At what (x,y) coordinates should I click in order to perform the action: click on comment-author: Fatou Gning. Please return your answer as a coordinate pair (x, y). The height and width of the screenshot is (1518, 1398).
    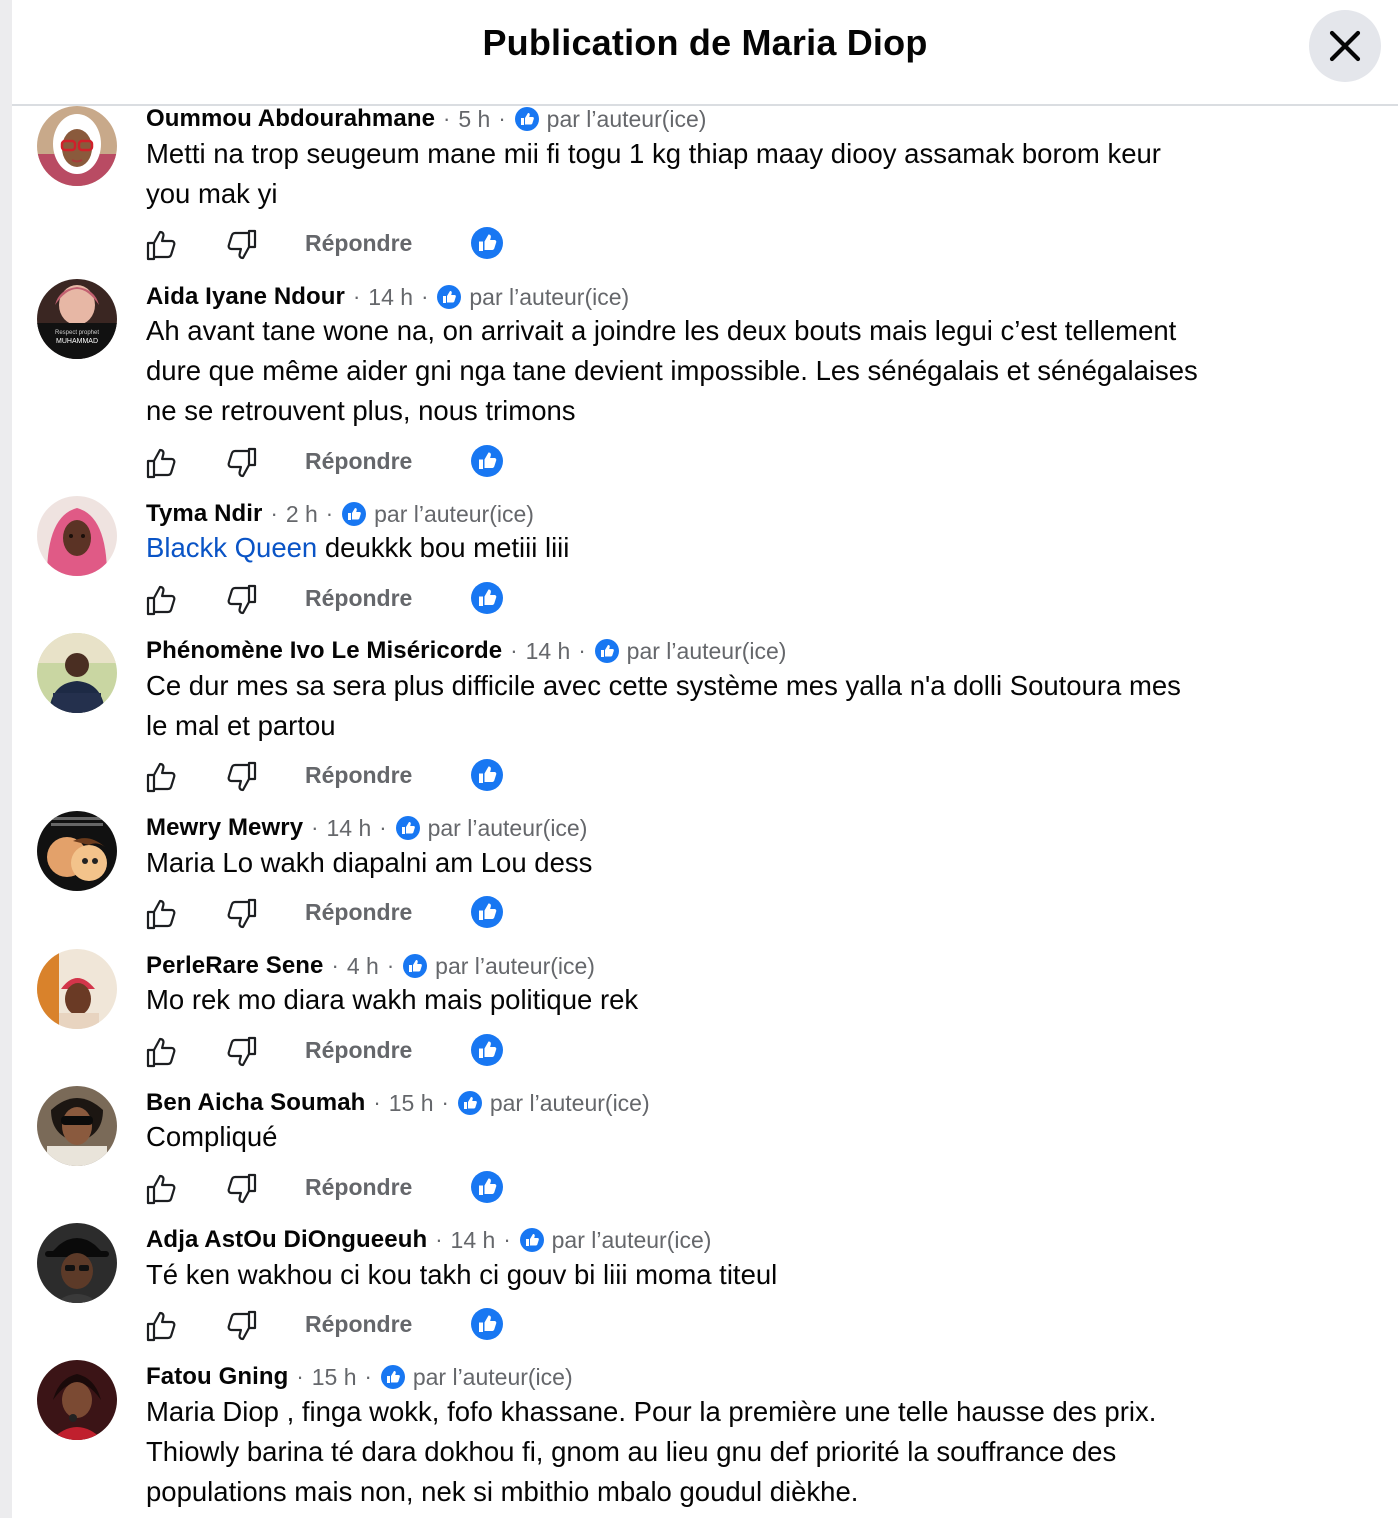
    Looking at the image, I should click on (217, 1377).